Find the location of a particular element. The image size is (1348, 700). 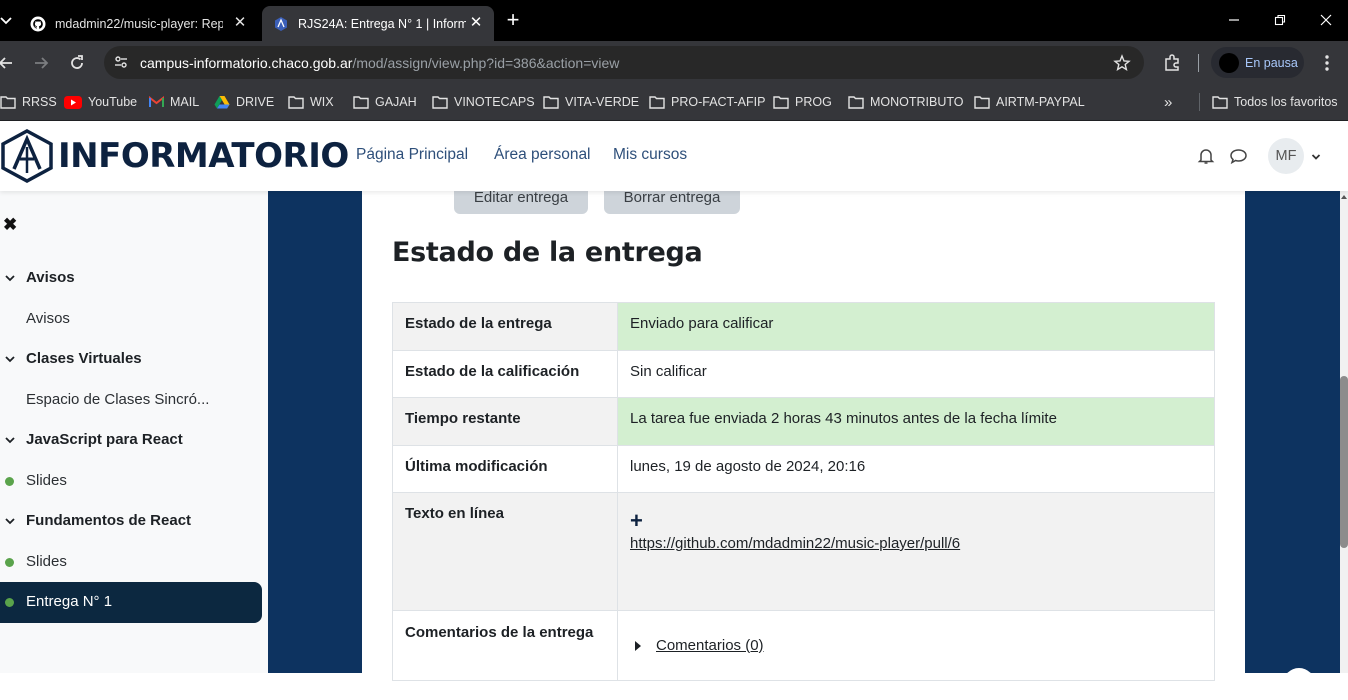

more-bookmarks-icon: » is located at coordinates (1168, 102).